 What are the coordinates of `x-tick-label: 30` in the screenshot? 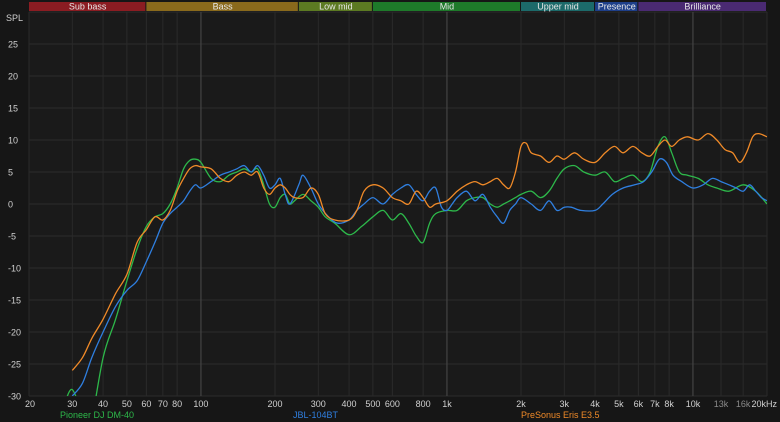 It's located at (72, 404).